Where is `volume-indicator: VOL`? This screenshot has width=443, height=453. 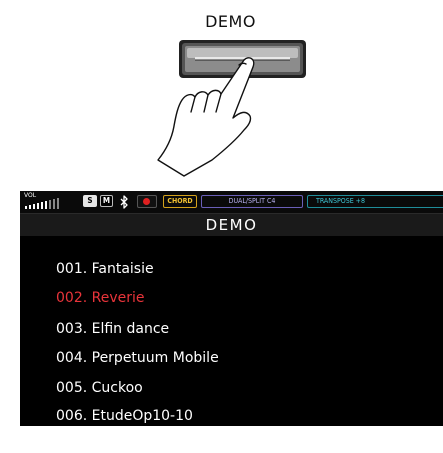
volume-indicator: VOL is located at coordinates (48, 202).